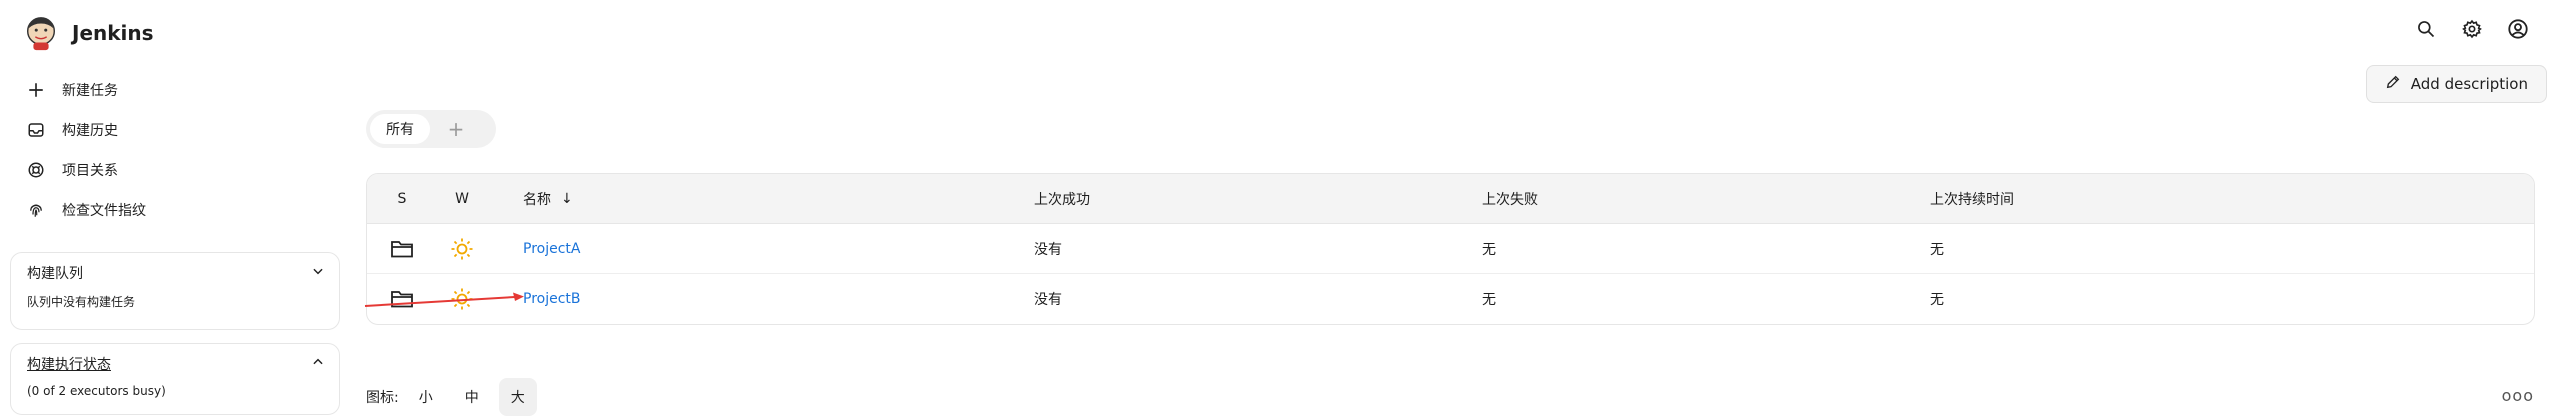 This screenshot has width=2559, height=416. Describe the element at coordinates (426, 397) in the screenshot. I see `icon-size-small: 小` at that location.